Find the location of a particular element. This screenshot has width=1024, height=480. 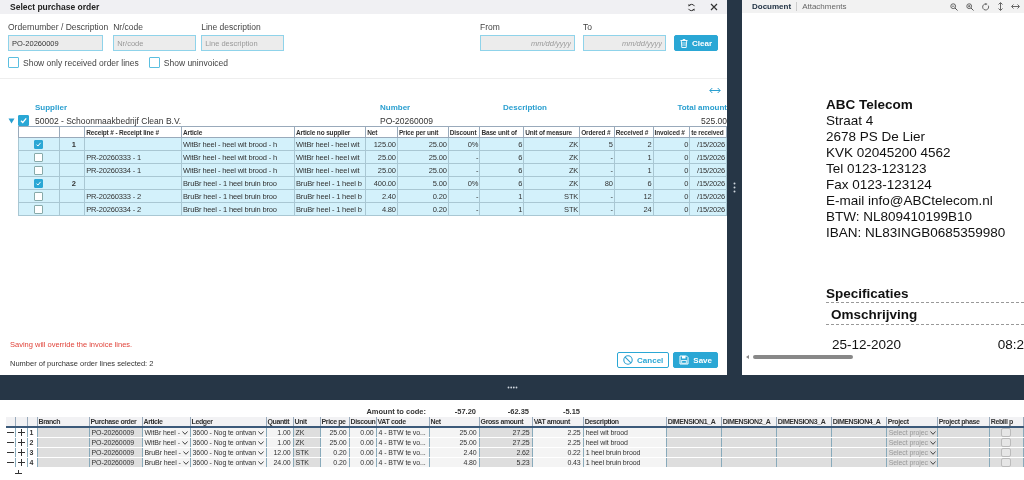

document-text: 08:2 is located at coordinates (1010, 344).